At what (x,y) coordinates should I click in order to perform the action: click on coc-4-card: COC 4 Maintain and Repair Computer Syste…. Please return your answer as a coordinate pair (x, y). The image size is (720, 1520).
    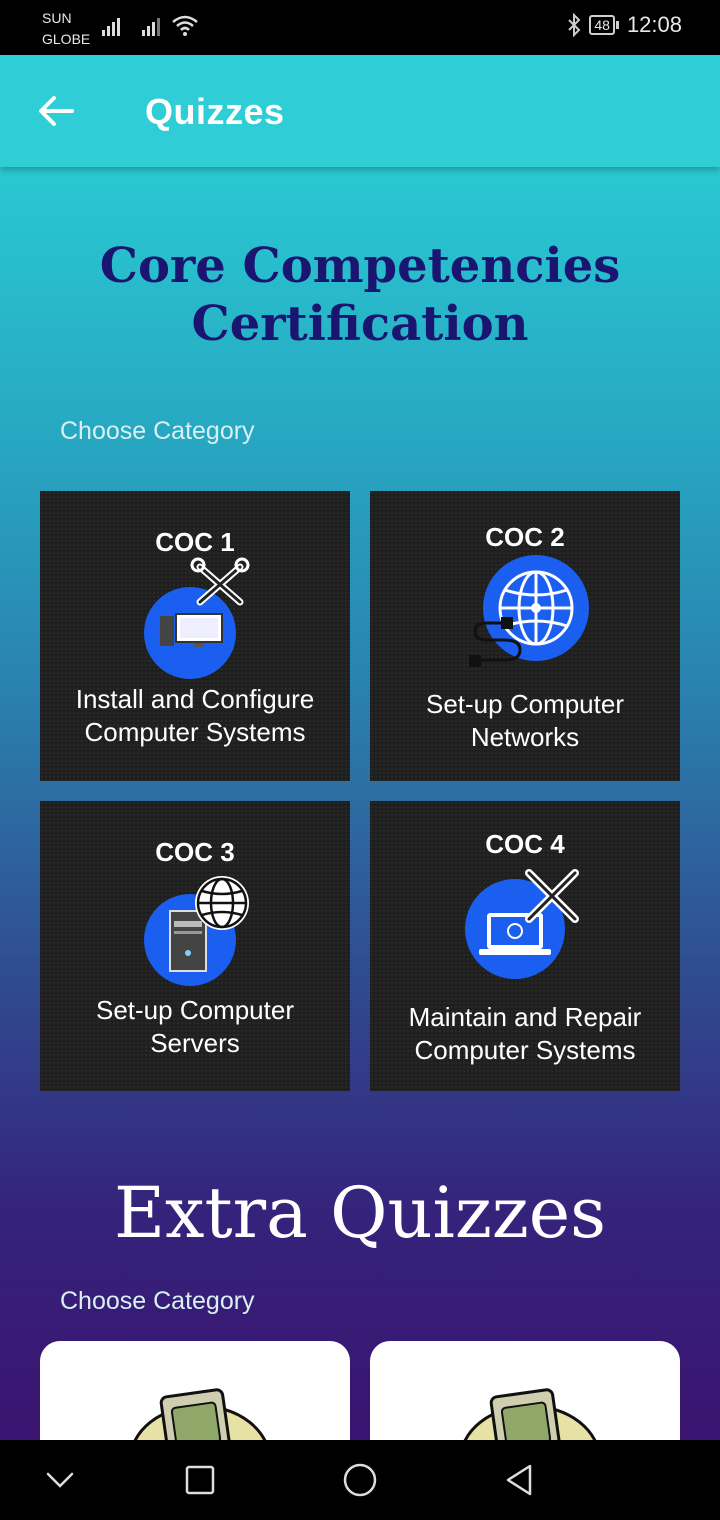
    Looking at the image, I should click on (525, 946).